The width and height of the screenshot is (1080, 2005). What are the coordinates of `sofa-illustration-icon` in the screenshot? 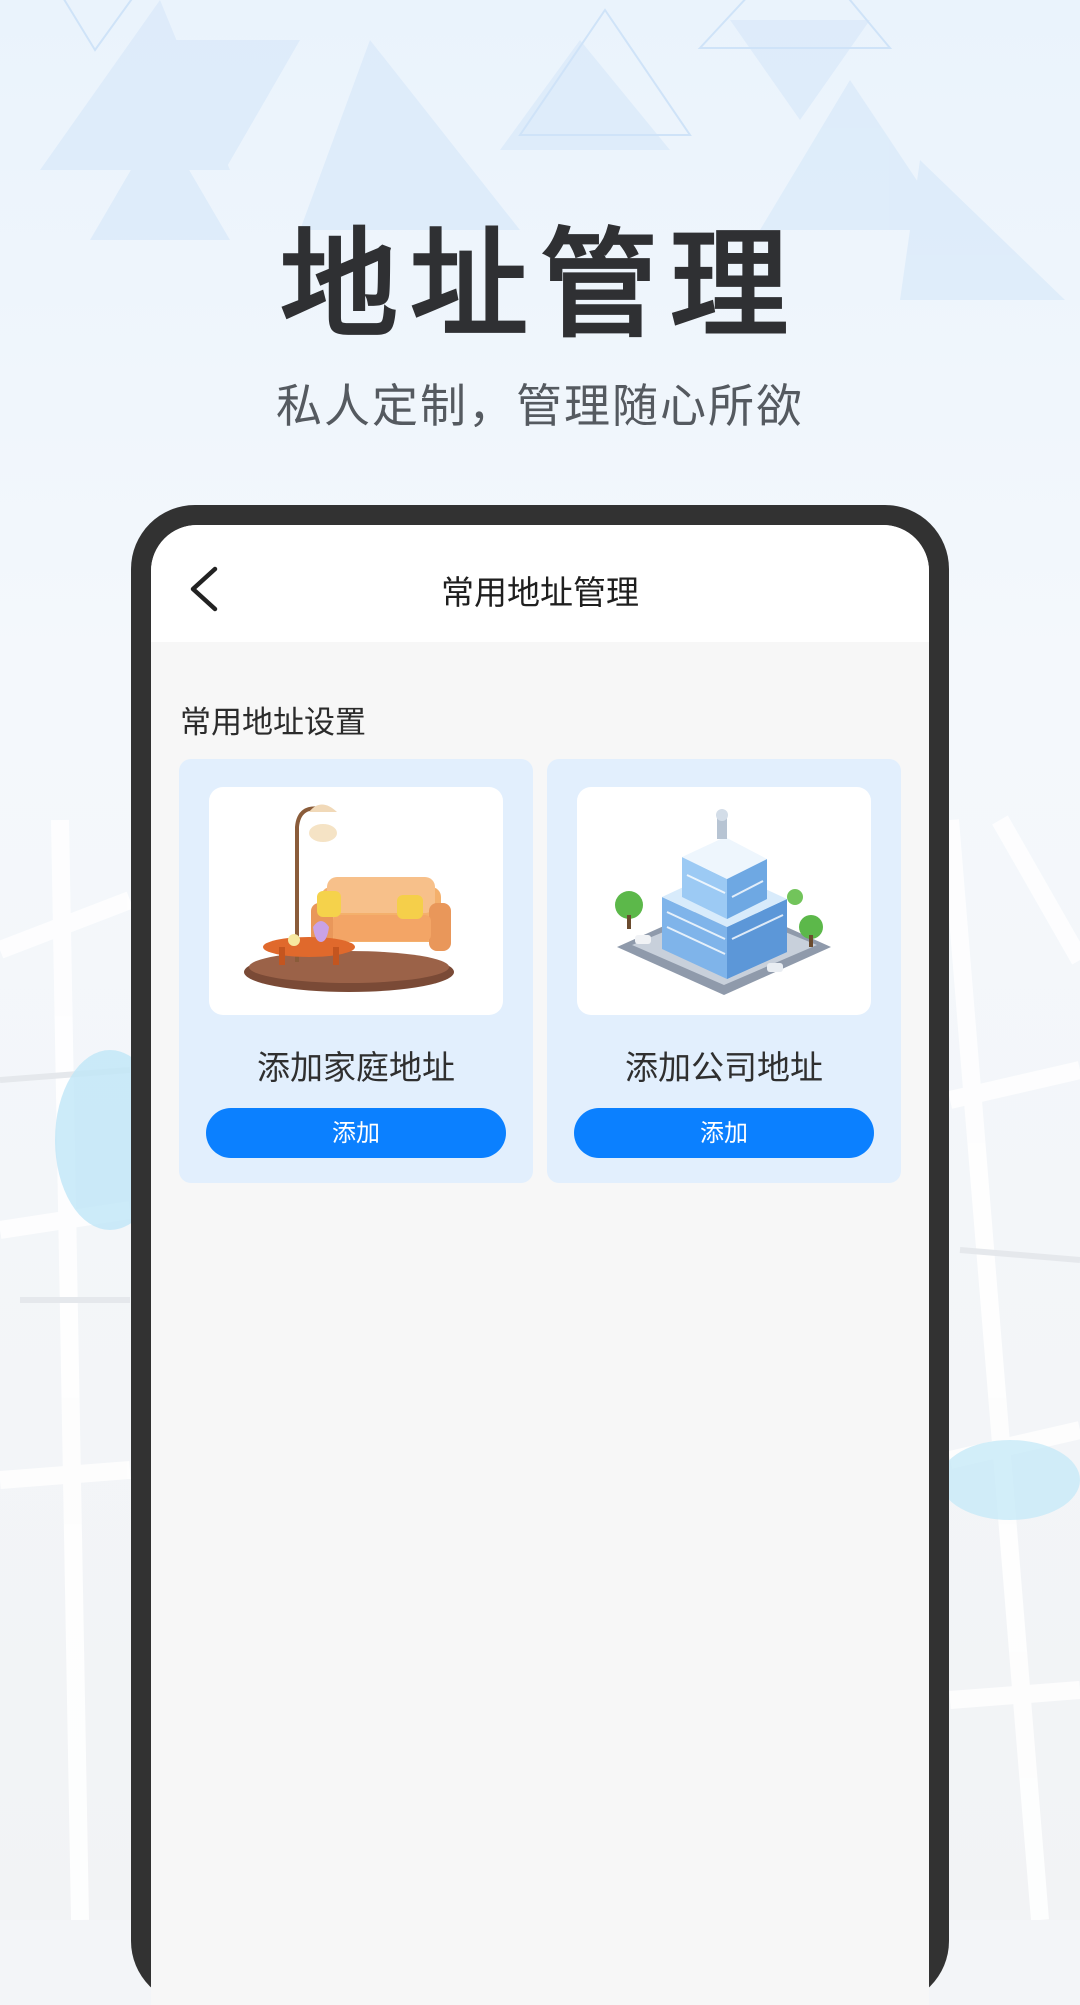 It's located at (356, 901).